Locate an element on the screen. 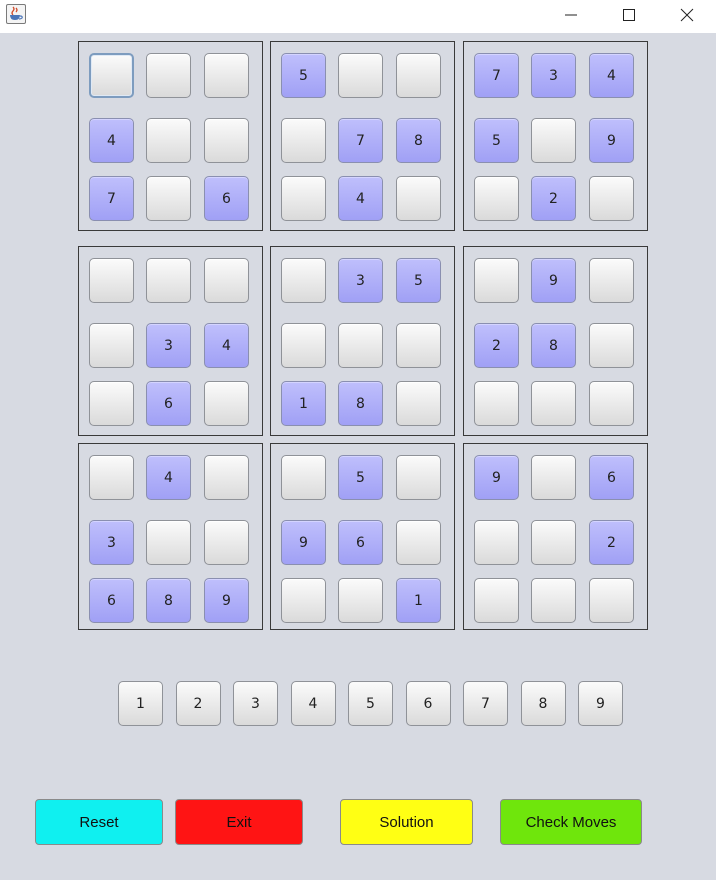 This screenshot has width=716, height=880. sudoku-cell-r6c5: 8 is located at coordinates (360, 403).